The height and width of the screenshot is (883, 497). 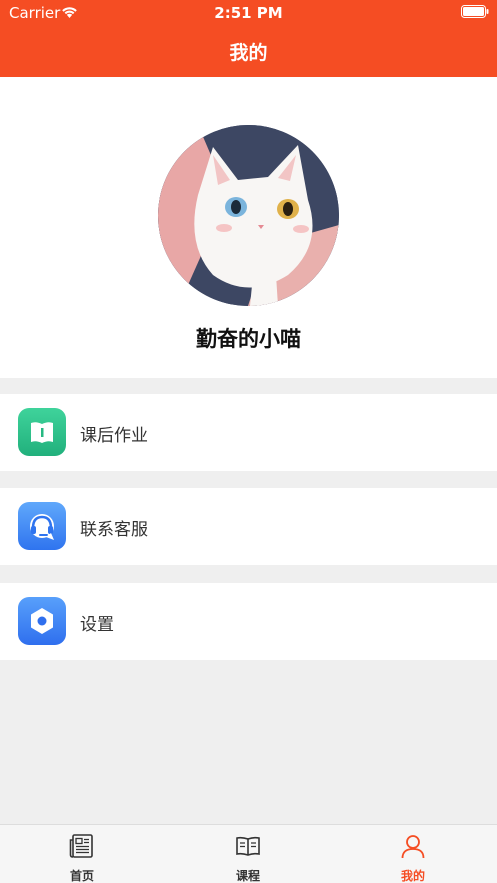 I want to click on tab-home: 首页, so click(x=82, y=854).